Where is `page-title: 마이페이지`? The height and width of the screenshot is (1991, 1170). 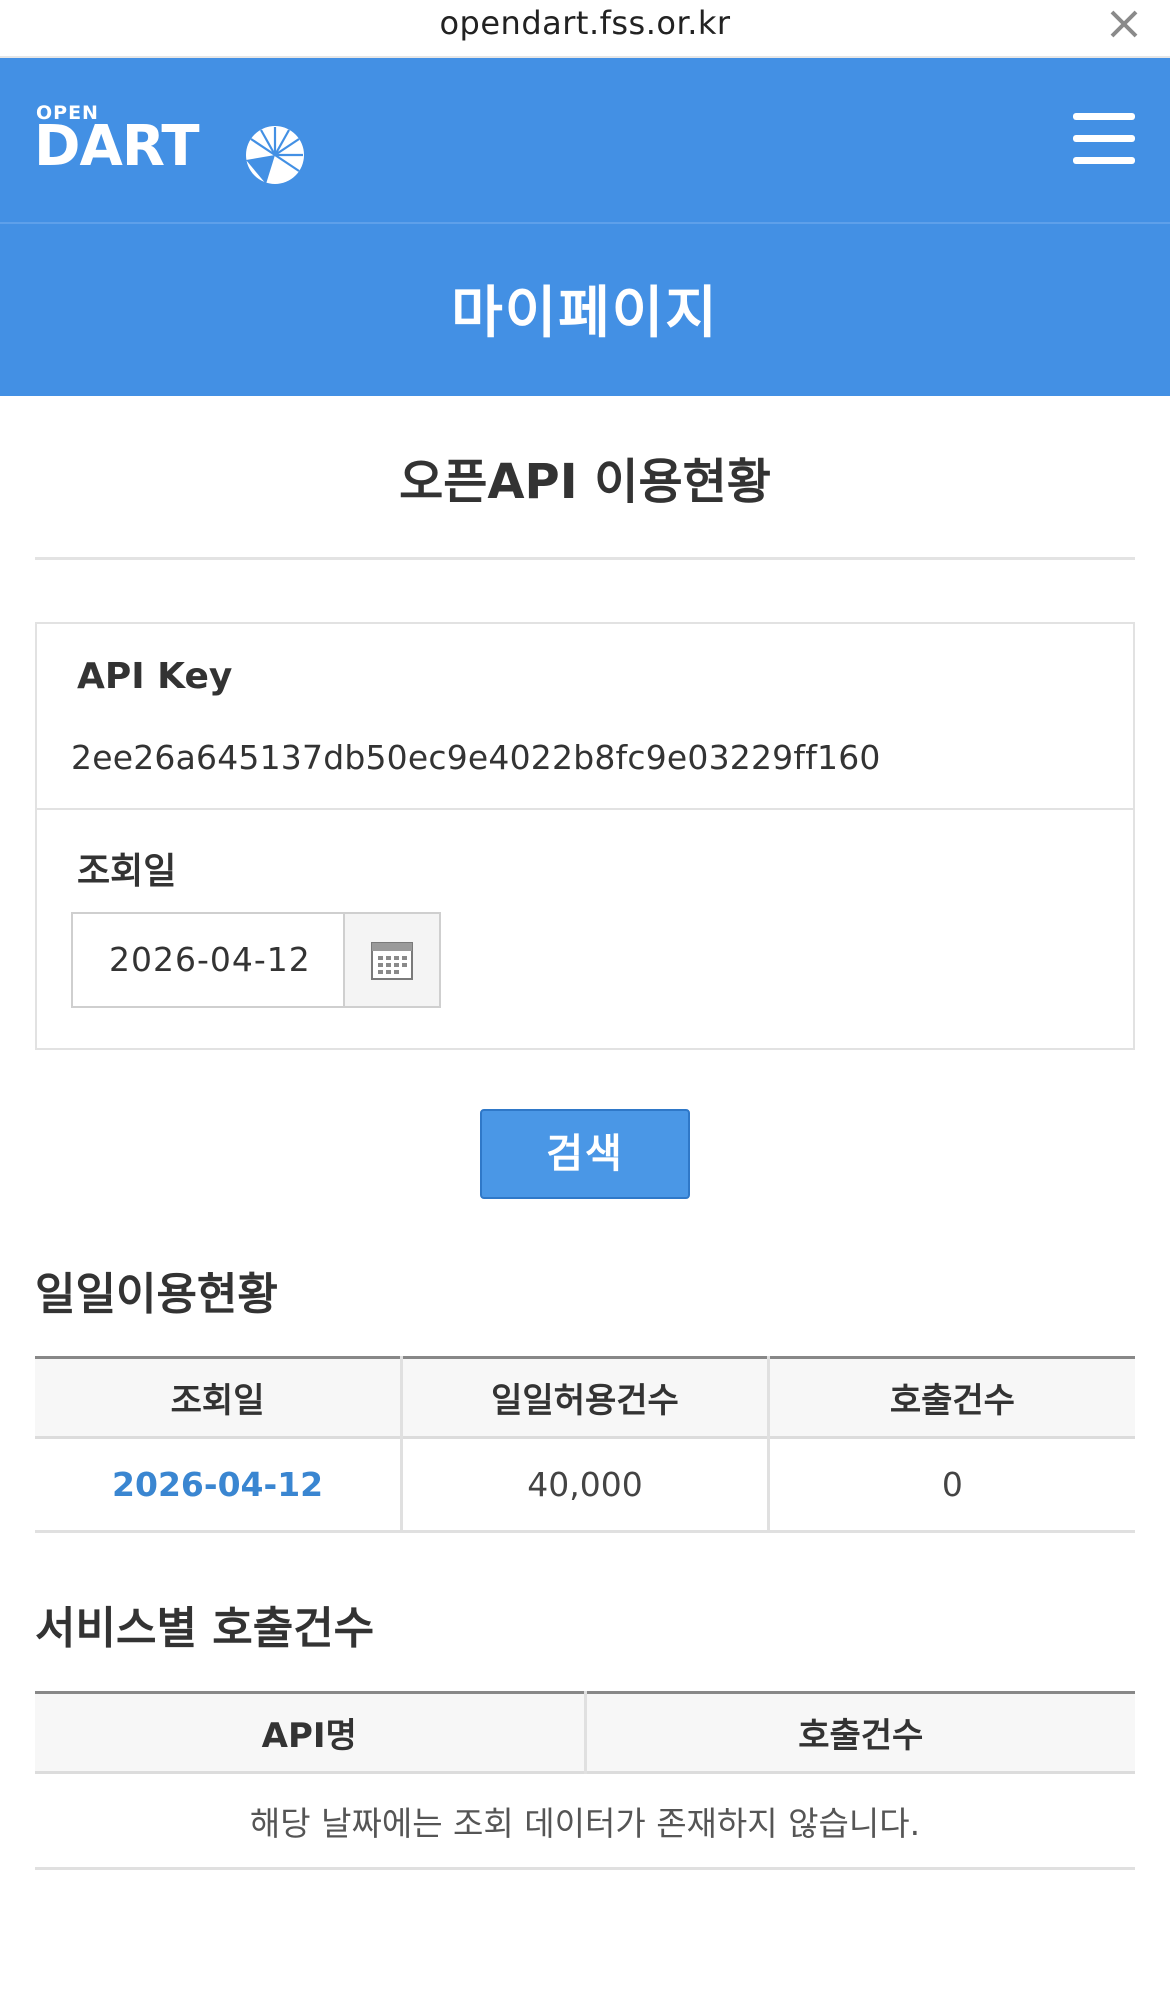
page-title: 마이페이지 is located at coordinates (585, 313).